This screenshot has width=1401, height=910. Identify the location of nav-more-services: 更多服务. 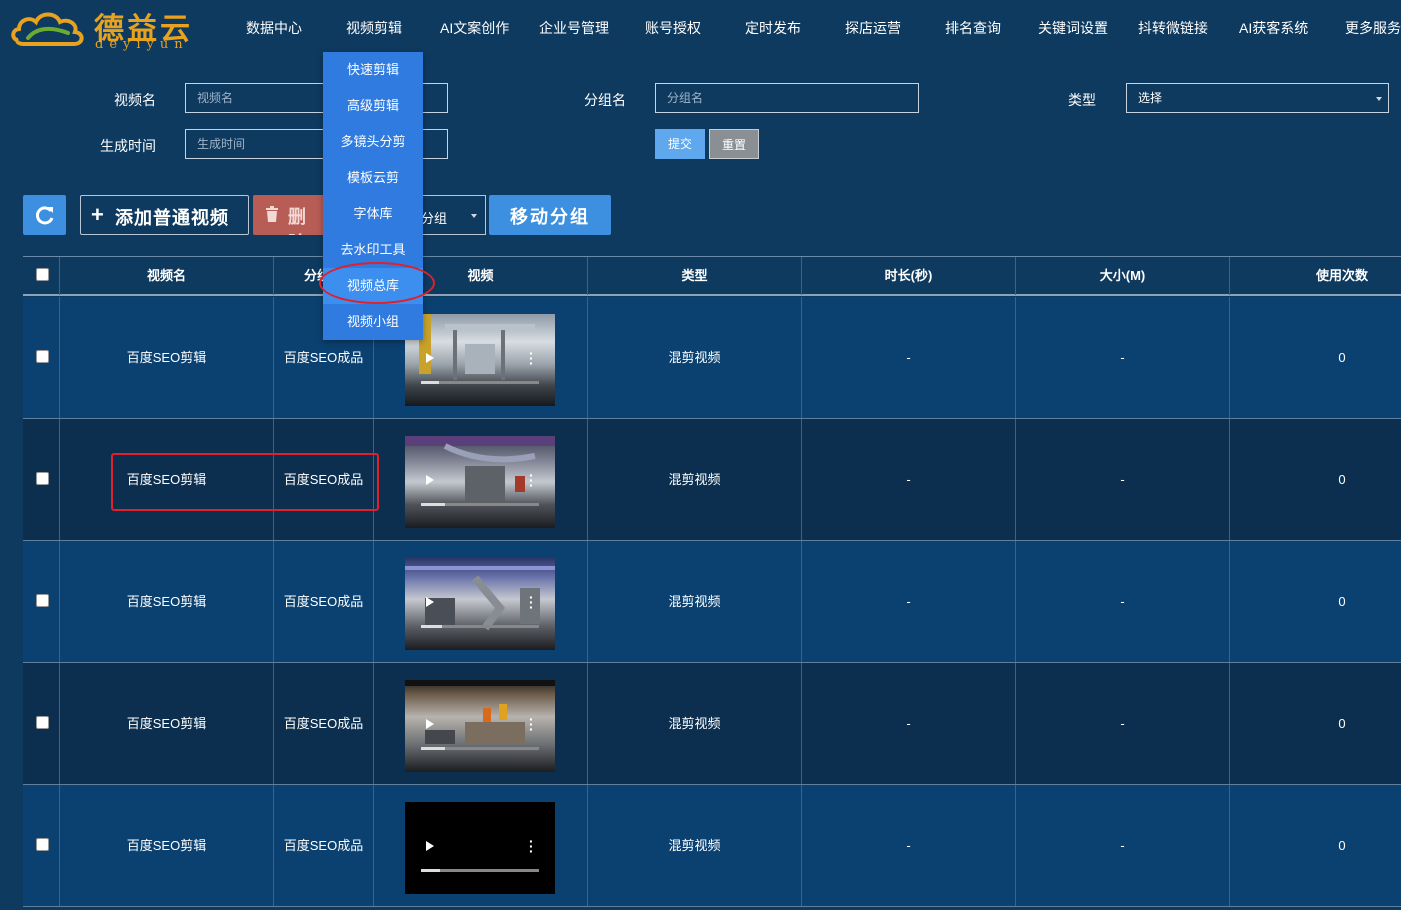
(1373, 28).